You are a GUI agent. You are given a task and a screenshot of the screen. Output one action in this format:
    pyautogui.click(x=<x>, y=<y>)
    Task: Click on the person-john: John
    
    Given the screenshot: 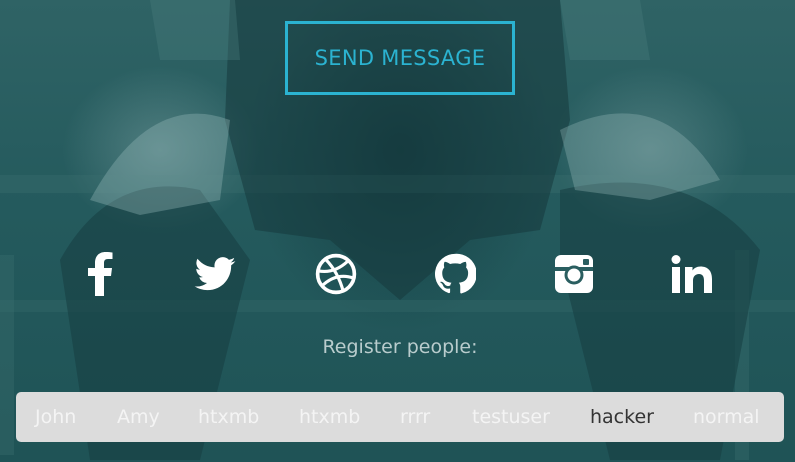 What is the action you would take?
    pyautogui.click(x=55, y=417)
    